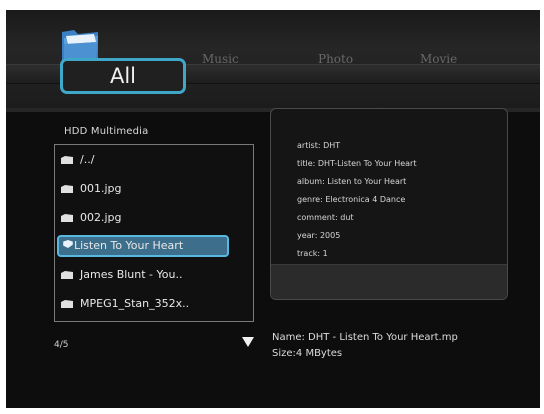 The height and width of the screenshot is (414, 544). I want to click on meta-comment: comment: dut, so click(325, 217).